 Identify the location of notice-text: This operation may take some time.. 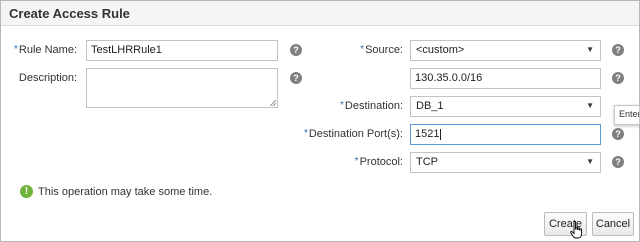
(125, 191).